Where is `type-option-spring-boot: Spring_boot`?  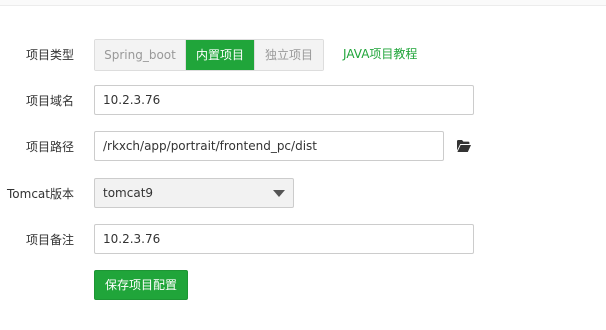 type-option-spring-boot: Spring_boot is located at coordinates (140, 55).